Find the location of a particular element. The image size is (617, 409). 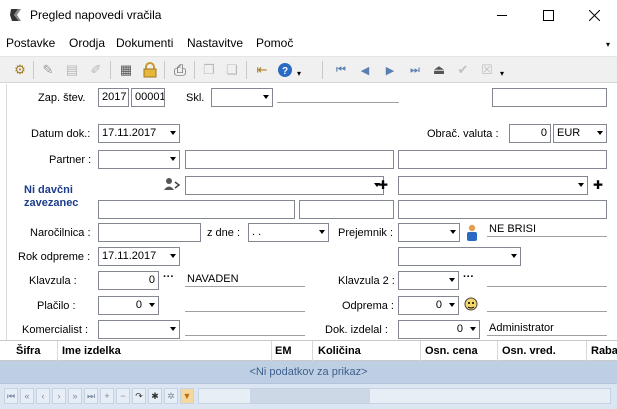

partner-lookup-button is located at coordinates (172, 184).